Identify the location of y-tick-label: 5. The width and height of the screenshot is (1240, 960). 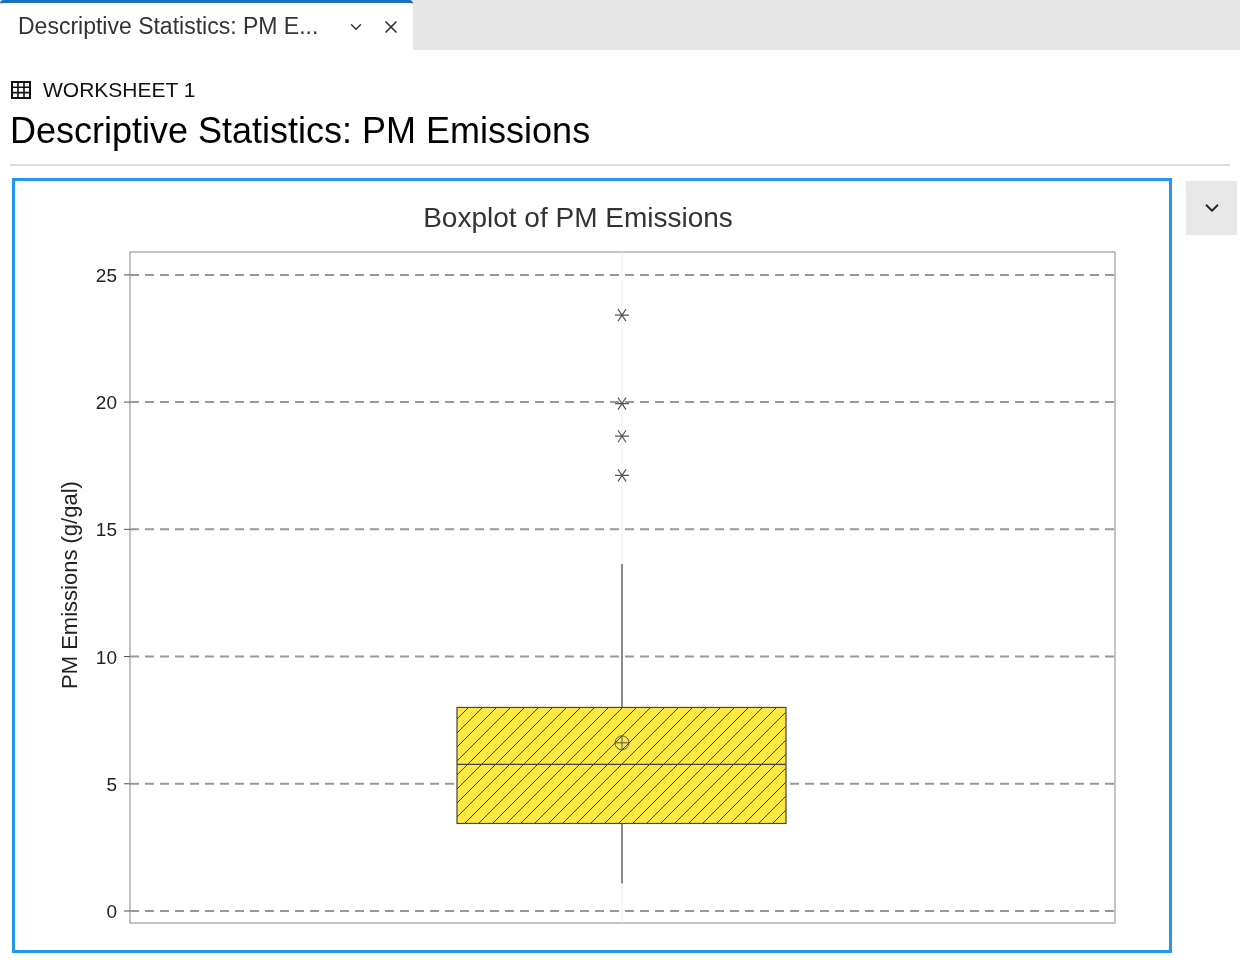
(111, 784).